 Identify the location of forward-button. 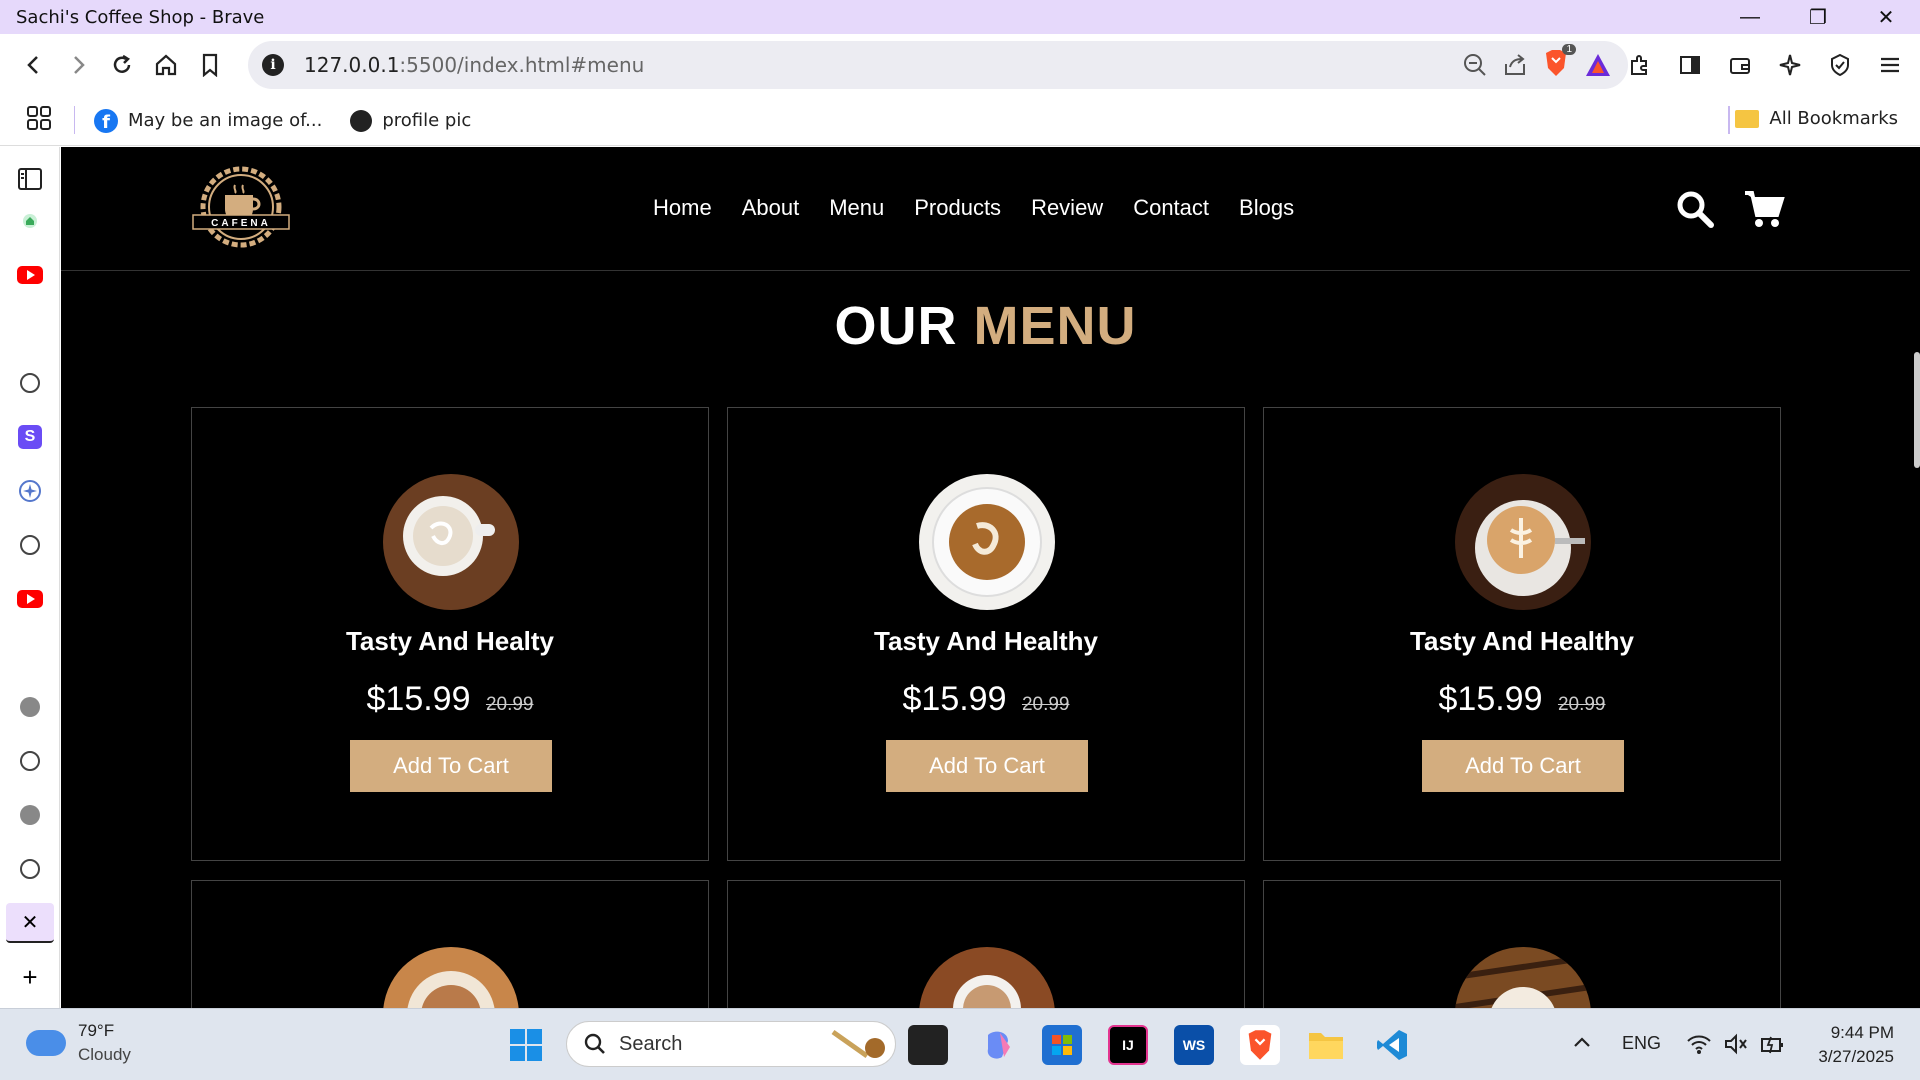
(78, 65).